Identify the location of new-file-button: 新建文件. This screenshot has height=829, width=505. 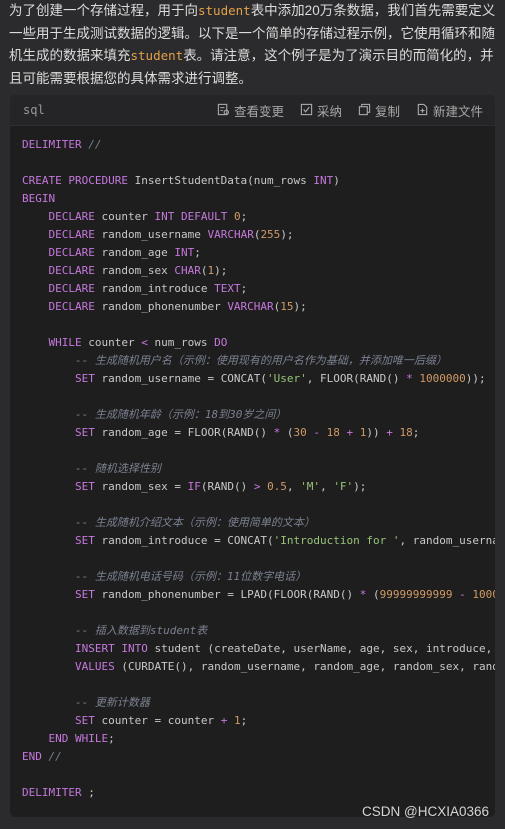
(449, 110).